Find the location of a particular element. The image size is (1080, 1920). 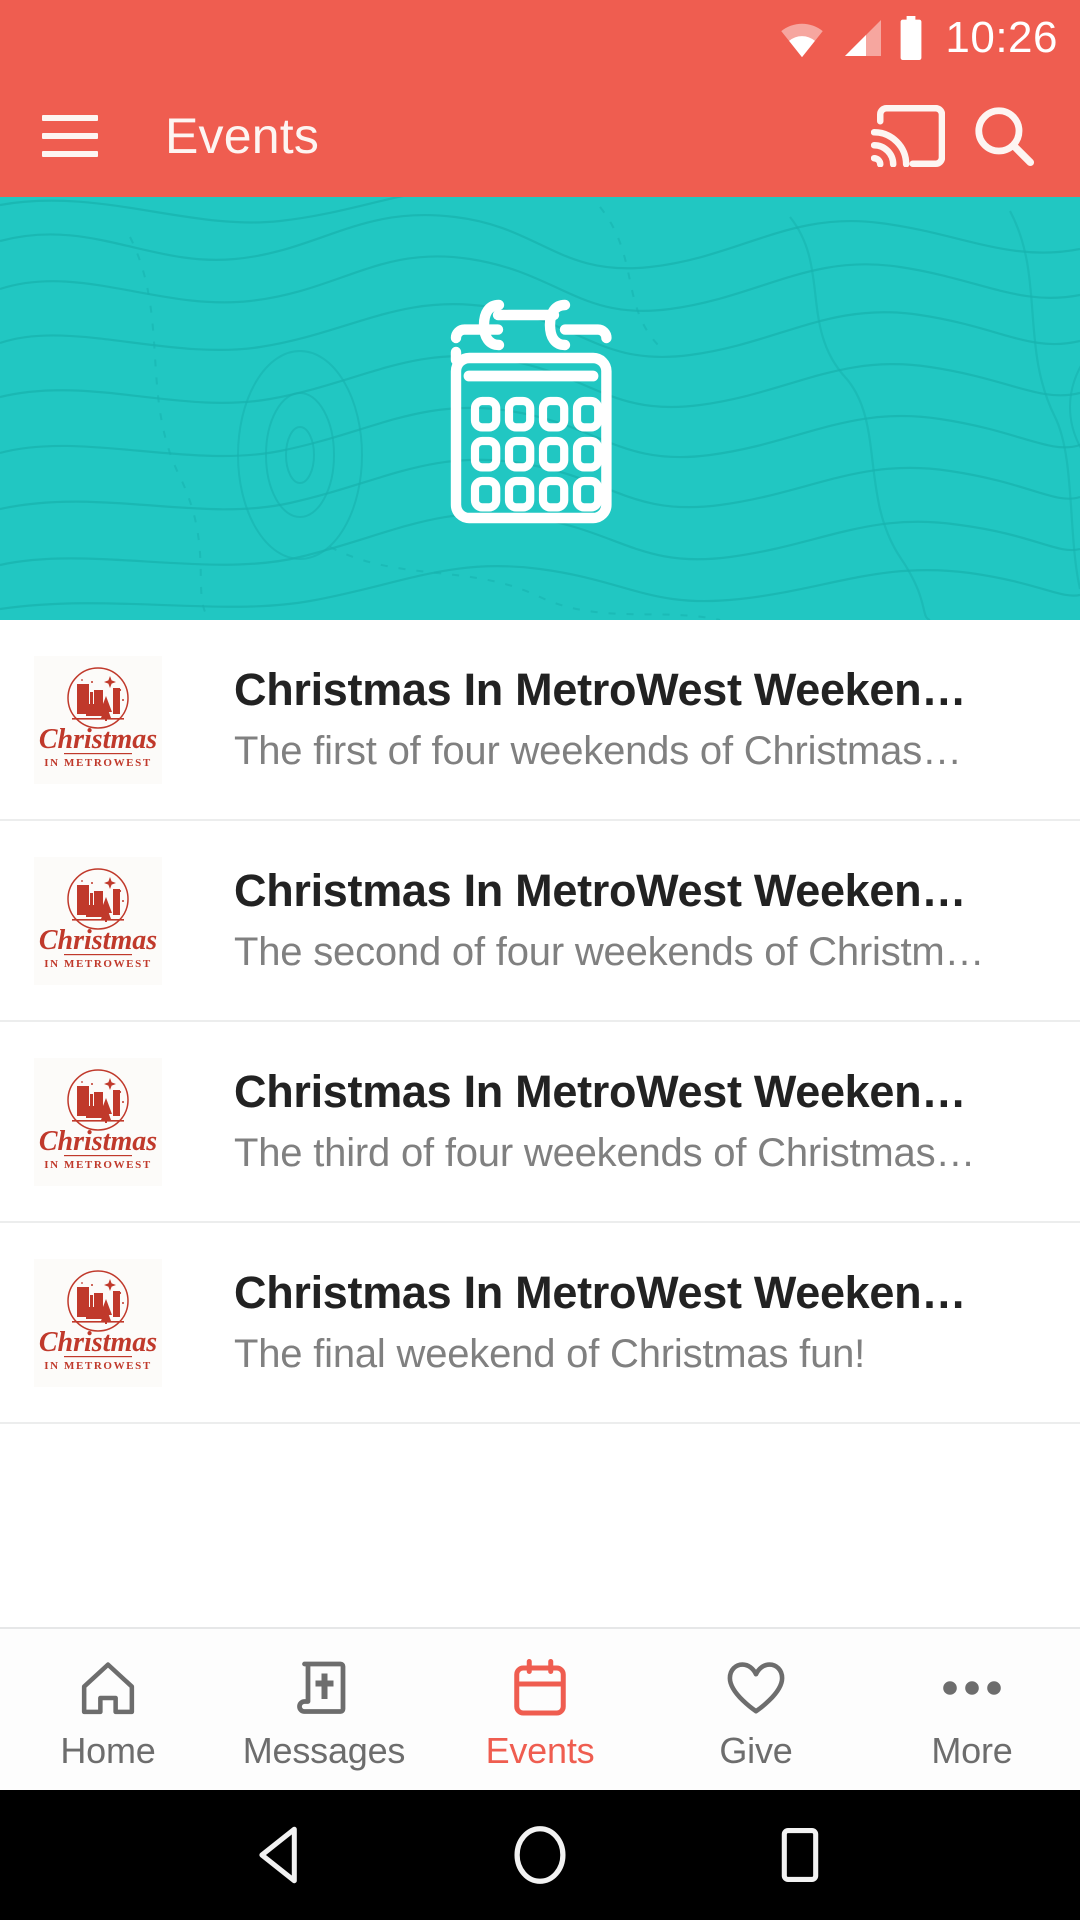

home-circle-icon is located at coordinates (540, 1855).